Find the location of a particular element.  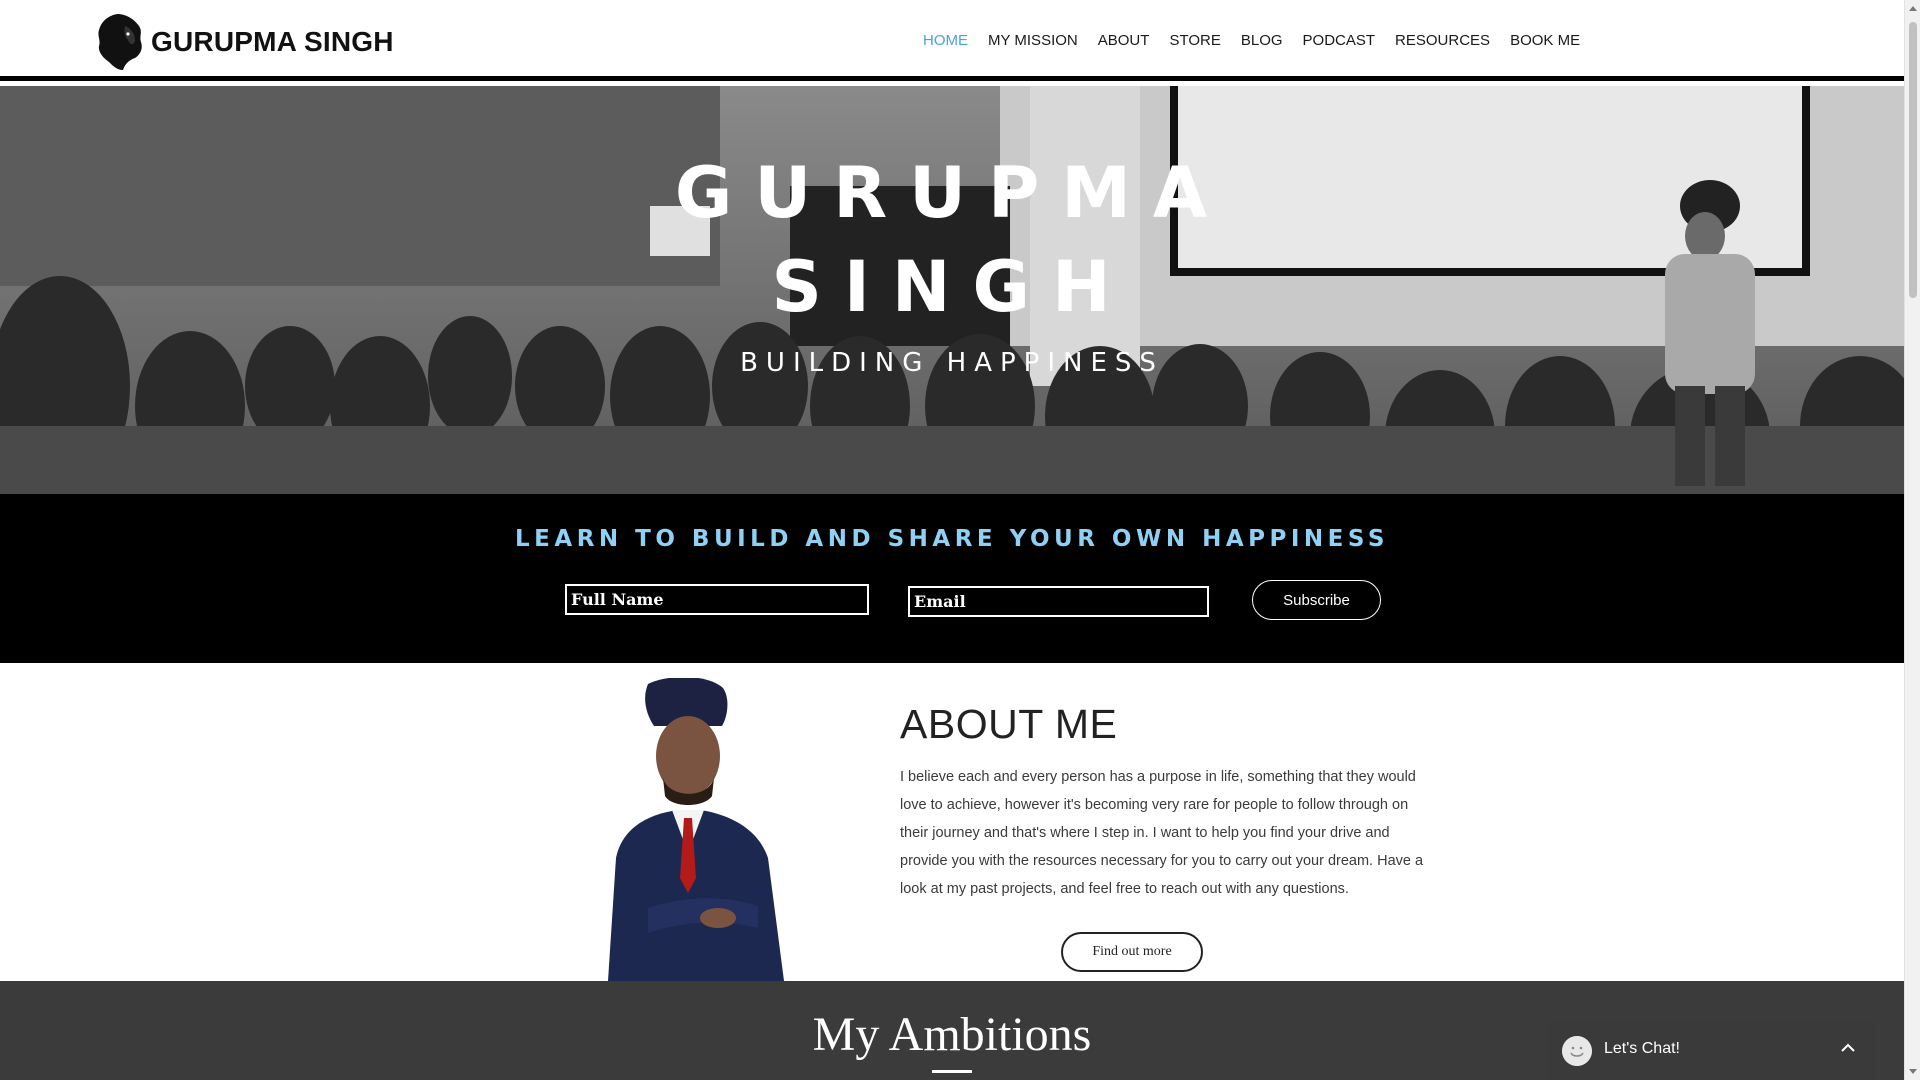

lion-logo-icon is located at coordinates (120, 42).